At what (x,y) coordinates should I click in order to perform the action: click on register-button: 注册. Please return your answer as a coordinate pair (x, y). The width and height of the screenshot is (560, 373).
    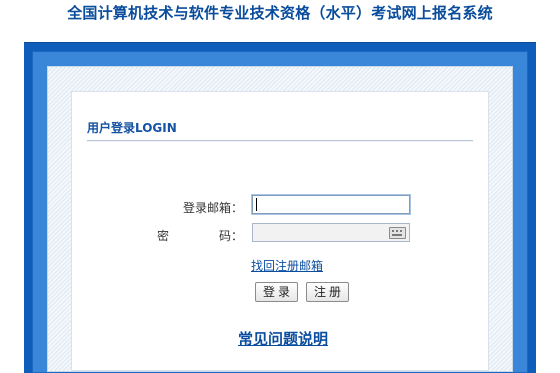
    Looking at the image, I should click on (327, 292).